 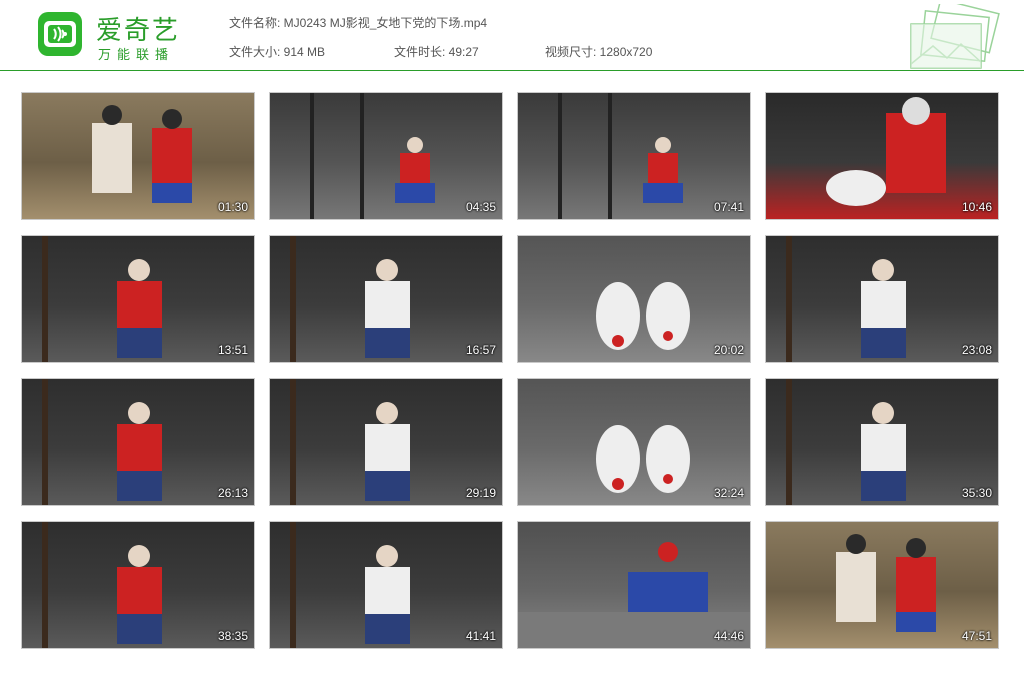 What do you see at coordinates (138, 442) in the screenshot?
I see `video-thumbnail: 26:13` at bounding box center [138, 442].